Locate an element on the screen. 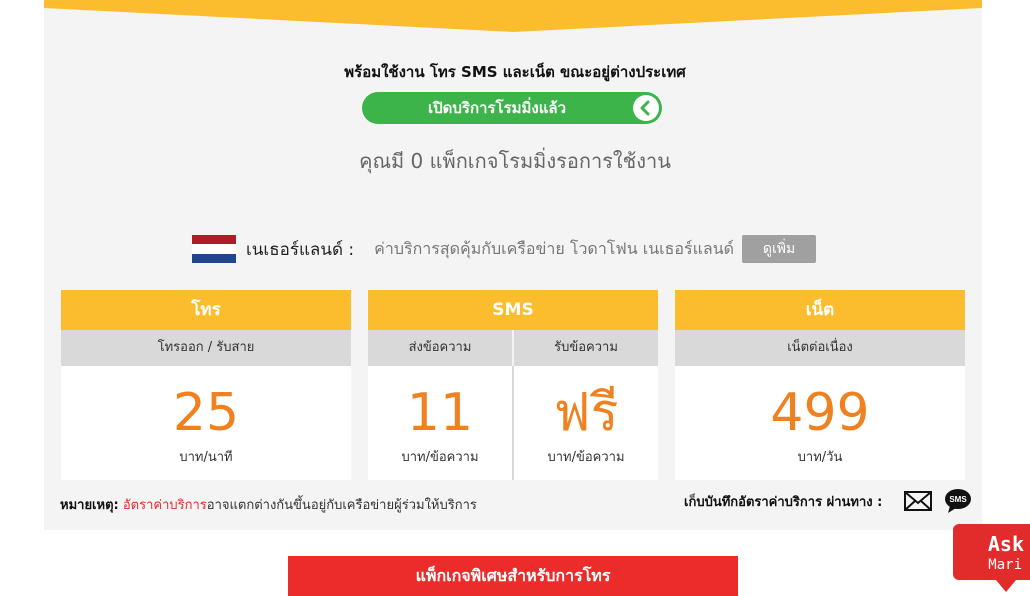 This screenshot has height=596, width=1030. roaming-status-button: เปิดบริการโรมมิ่งแล้ว is located at coordinates (512, 108).